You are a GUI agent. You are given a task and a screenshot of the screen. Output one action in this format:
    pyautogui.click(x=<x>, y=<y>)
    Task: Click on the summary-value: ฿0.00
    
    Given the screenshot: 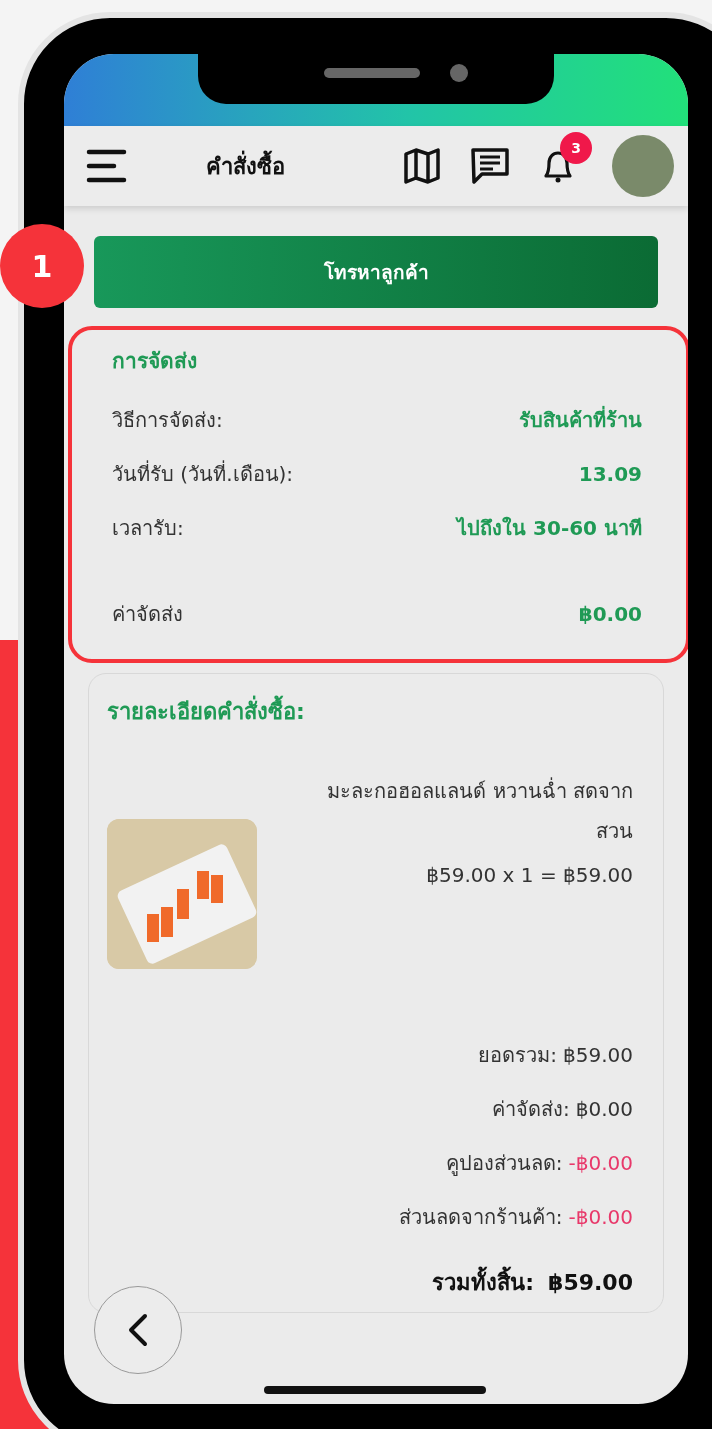 What is the action you would take?
    pyautogui.click(x=604, y=1109)
    